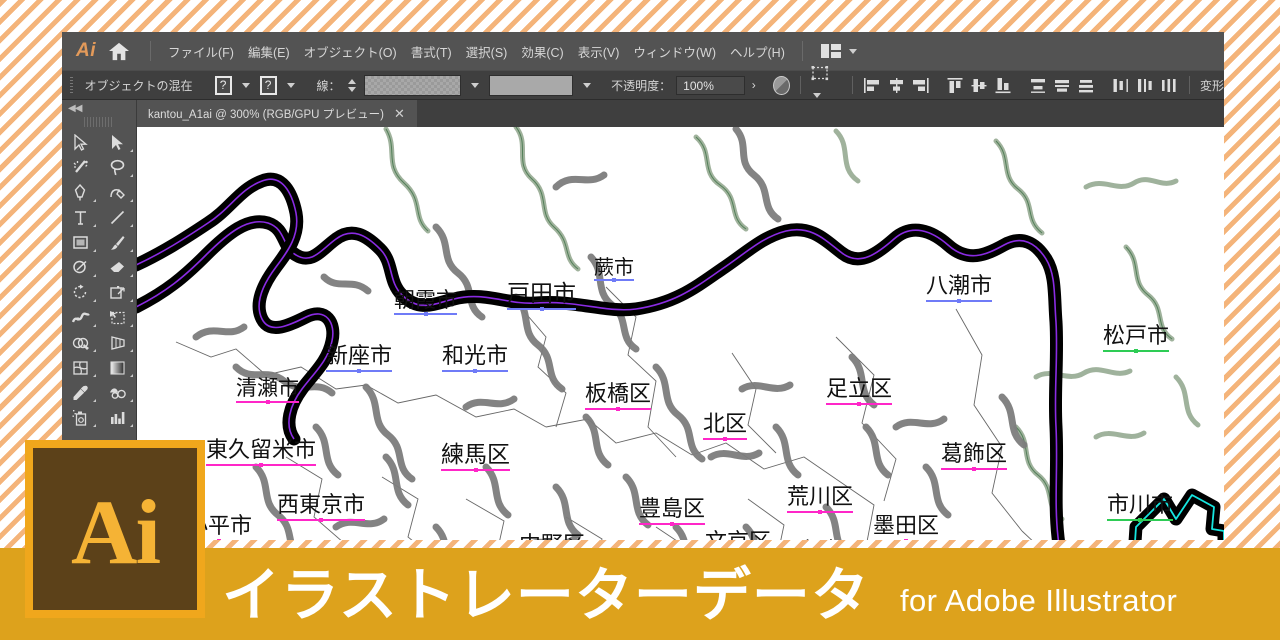 The height and width of the screenshot is (640, 1280). I want to click on paintbrush-tool, so click(117, 242).